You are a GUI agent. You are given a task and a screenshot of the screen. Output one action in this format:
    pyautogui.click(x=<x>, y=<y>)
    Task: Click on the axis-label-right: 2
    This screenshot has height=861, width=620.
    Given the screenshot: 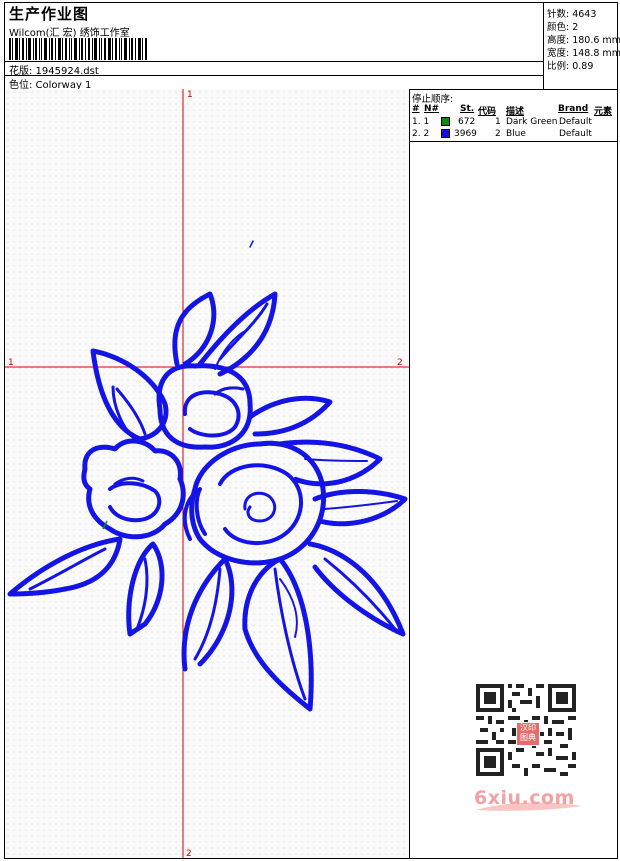 What is the action you would take?
    pyautogui.click(x=400, y=363)
    